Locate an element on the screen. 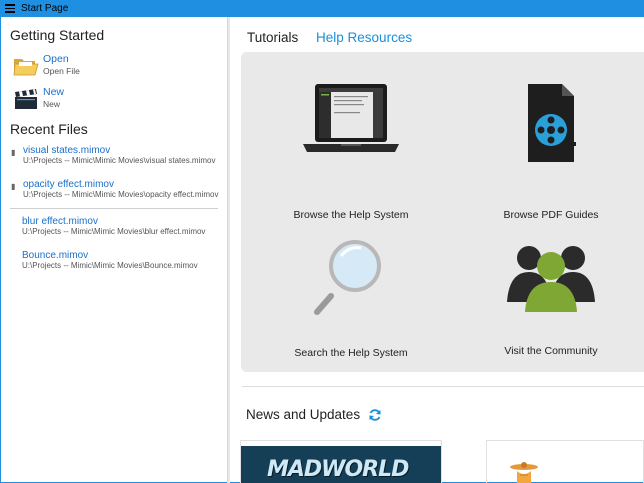 The width and height of the screenshot is (644, 483). title-bar: Start Page is located at coordinates (322, 8).